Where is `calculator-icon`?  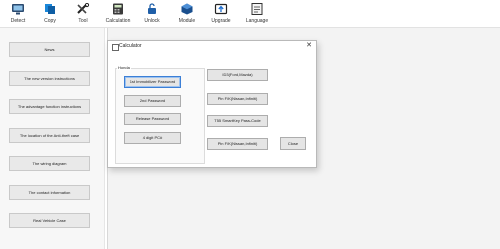
calculator-icon is located at coordinates (118, 9).